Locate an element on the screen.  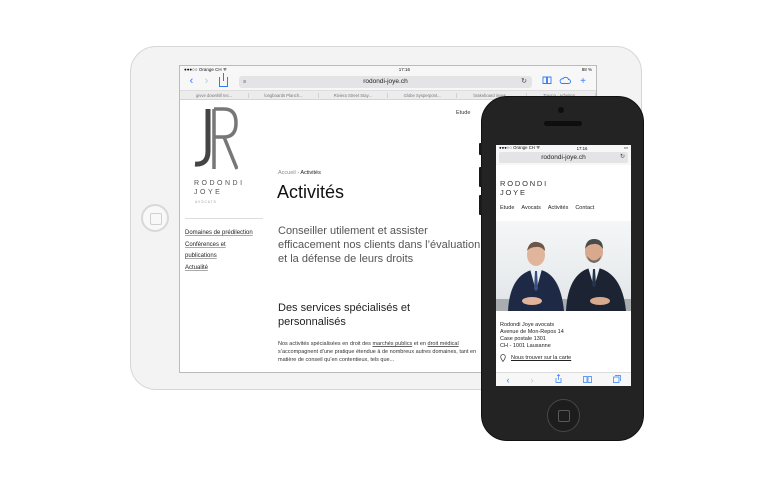
page-title: Activités is located at coordinates (311, 192).